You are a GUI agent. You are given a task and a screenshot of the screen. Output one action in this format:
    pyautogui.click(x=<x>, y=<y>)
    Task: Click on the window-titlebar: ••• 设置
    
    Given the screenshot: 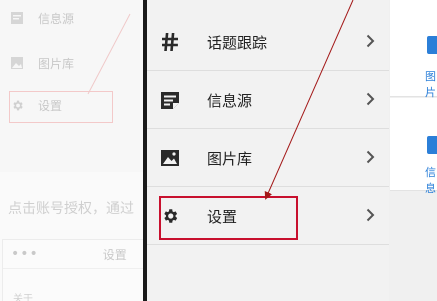 What is the action you would take?
    pyautogui.click(x=74, y=254)
    